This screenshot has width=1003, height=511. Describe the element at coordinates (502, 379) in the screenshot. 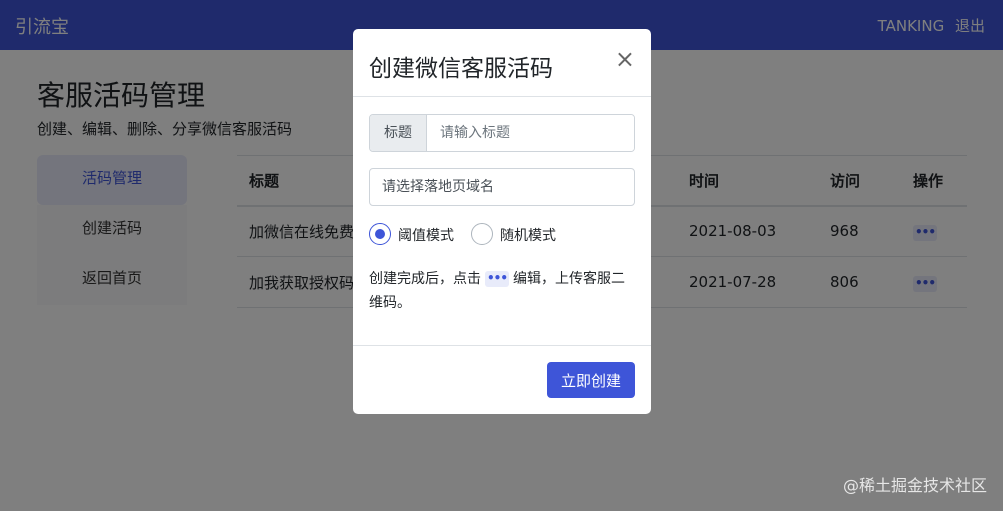

I see `modal-footer: 立即创建` at that location.